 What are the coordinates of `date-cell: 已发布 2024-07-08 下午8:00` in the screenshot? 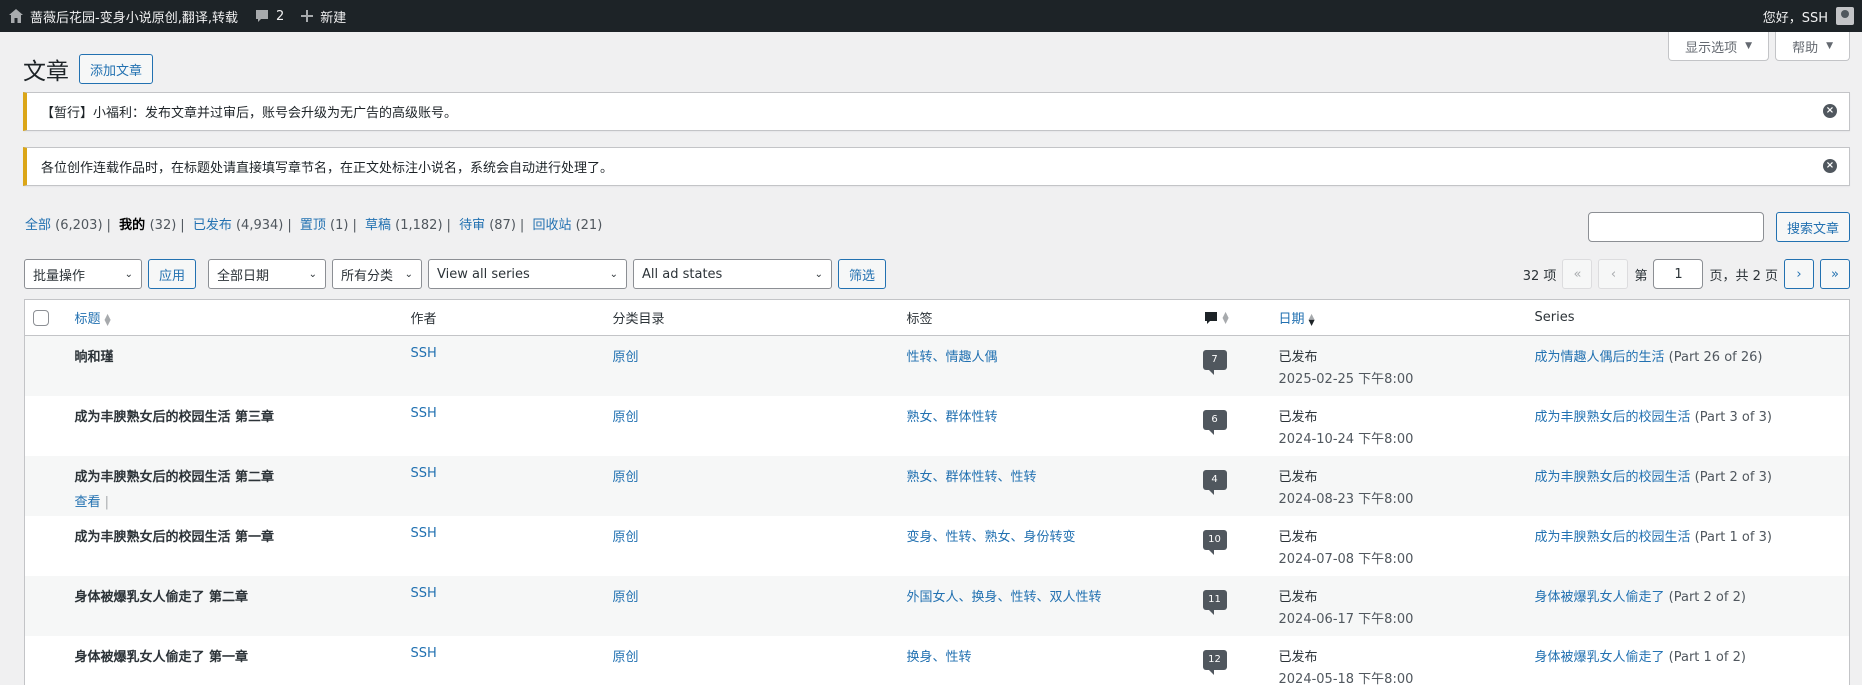 It's located at (1399, 546).